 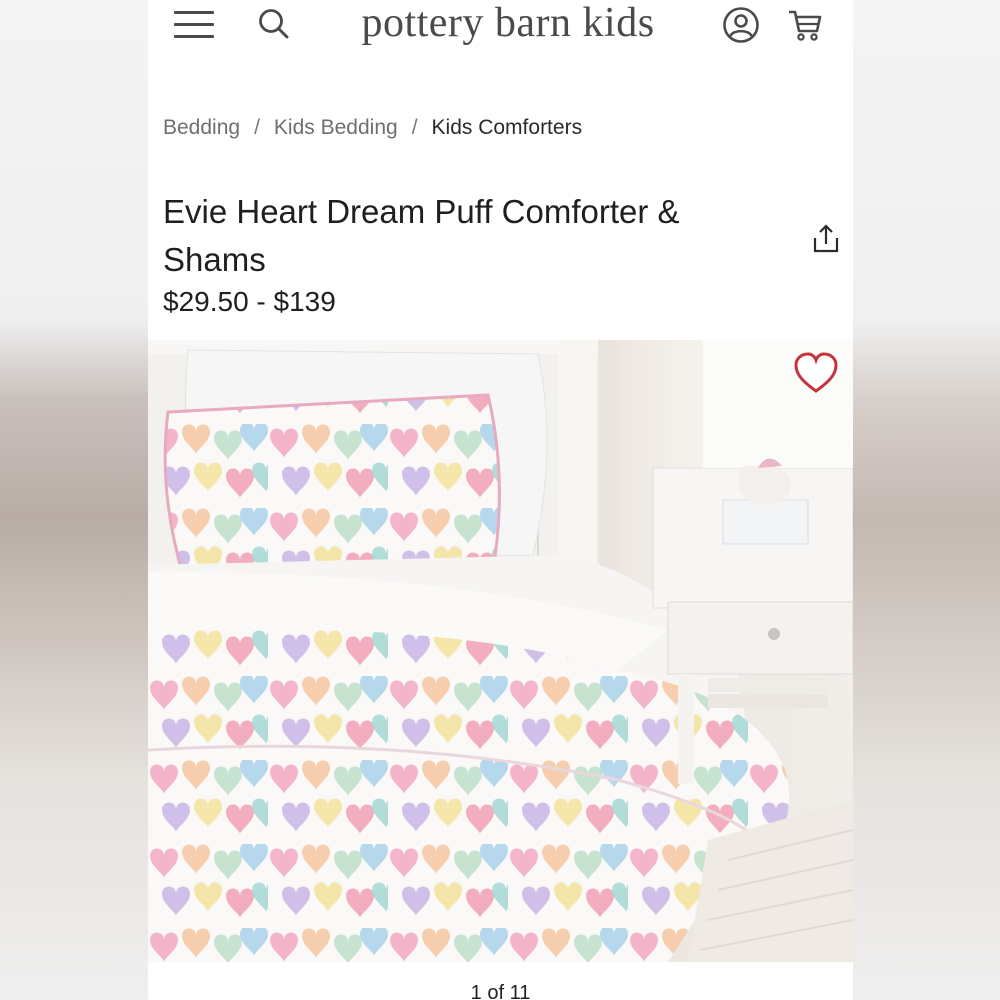 I want to click on site-header: pottery barn kids, so click(x=500, y=30).